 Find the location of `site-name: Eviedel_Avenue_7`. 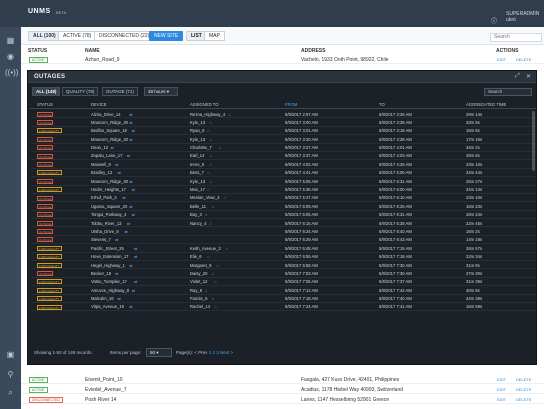

site-name: Eviedel_Avenue_7 is located at coordinates (106, 390).